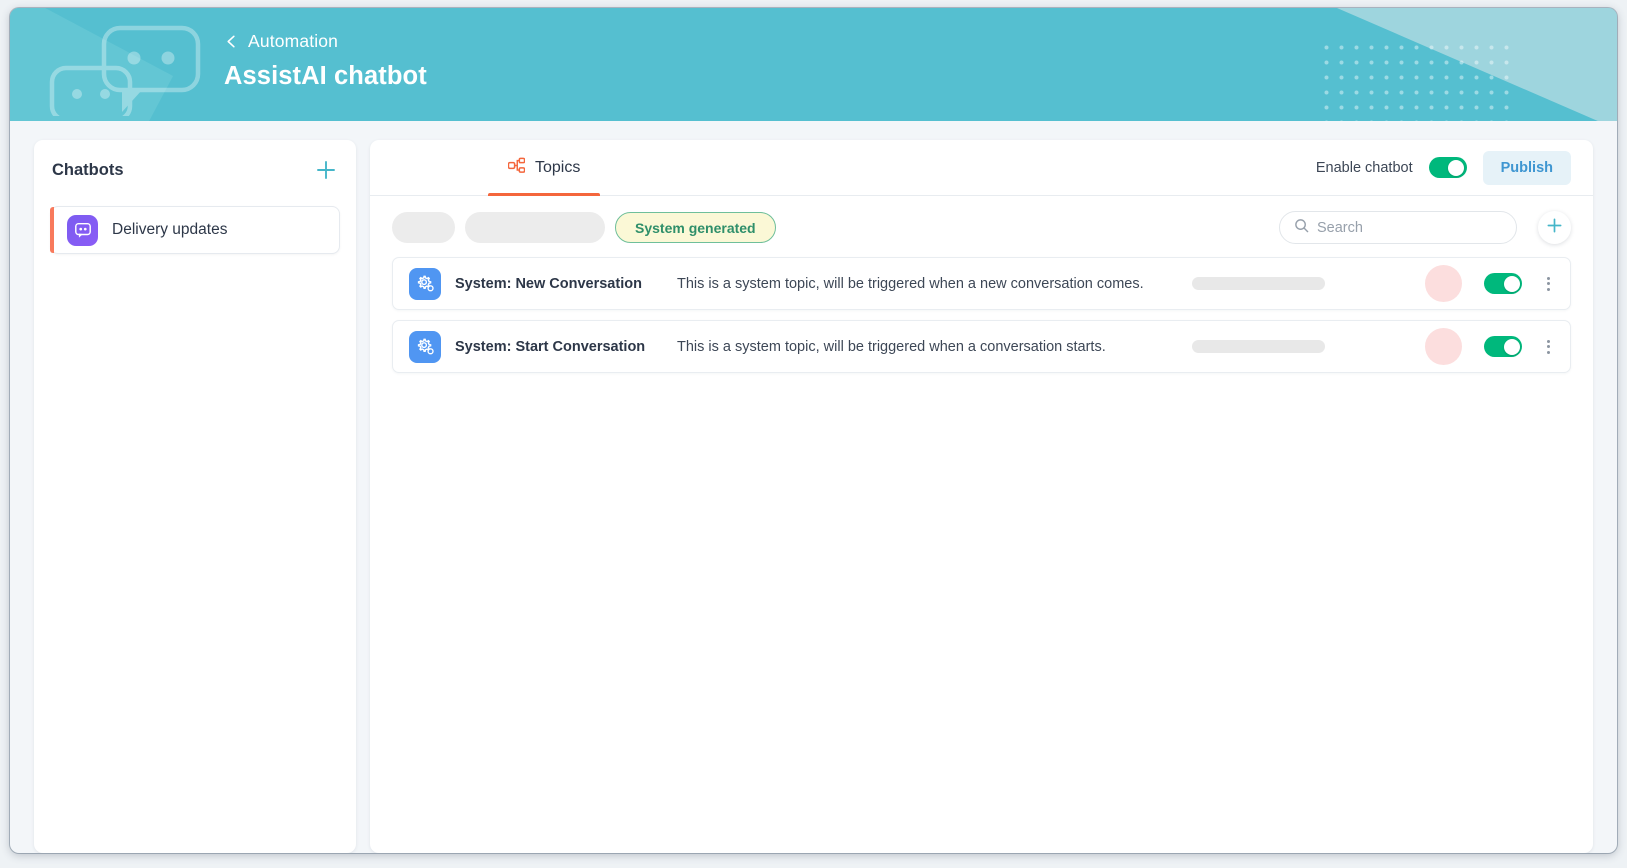 The image size is (1627, 868). Describe the element at coordinates (1364, 167) in the screenshot. I see `enable-chatbot-label: Enable chatbot` at that location.